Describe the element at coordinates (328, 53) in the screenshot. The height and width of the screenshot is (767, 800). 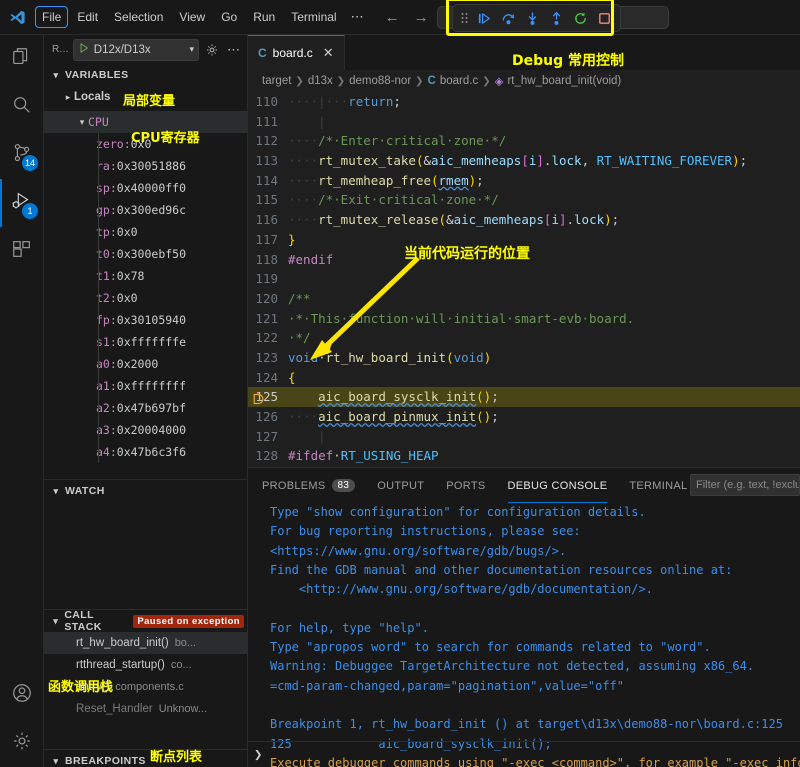
I see `close-icon: ✕` at that location.